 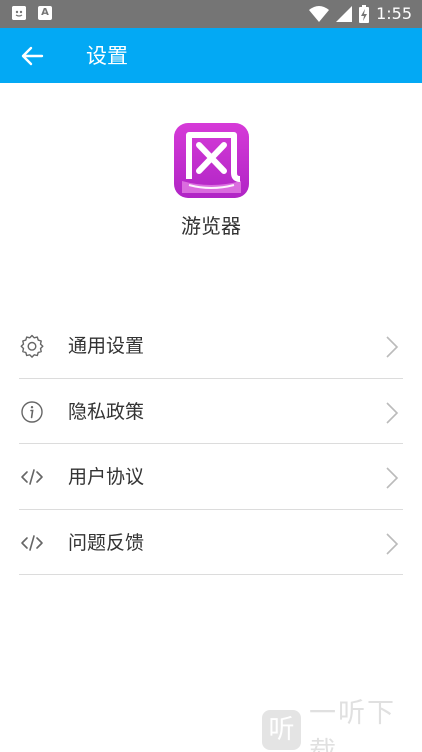 What do you see at coordinates (319, 14) in the screenshot?
I see `wifi-icon` at bounding box center [319, 14].